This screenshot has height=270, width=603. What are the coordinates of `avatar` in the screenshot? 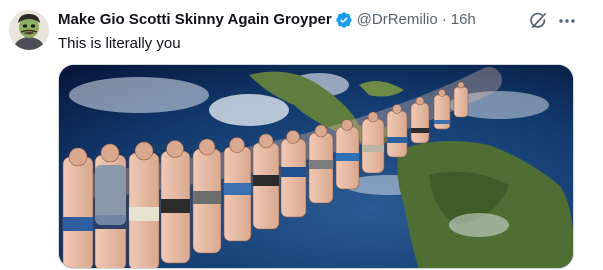 It's located at (29, 30).